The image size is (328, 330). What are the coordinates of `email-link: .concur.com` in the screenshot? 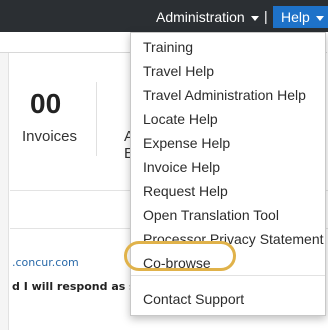 It's located at (45, 262).